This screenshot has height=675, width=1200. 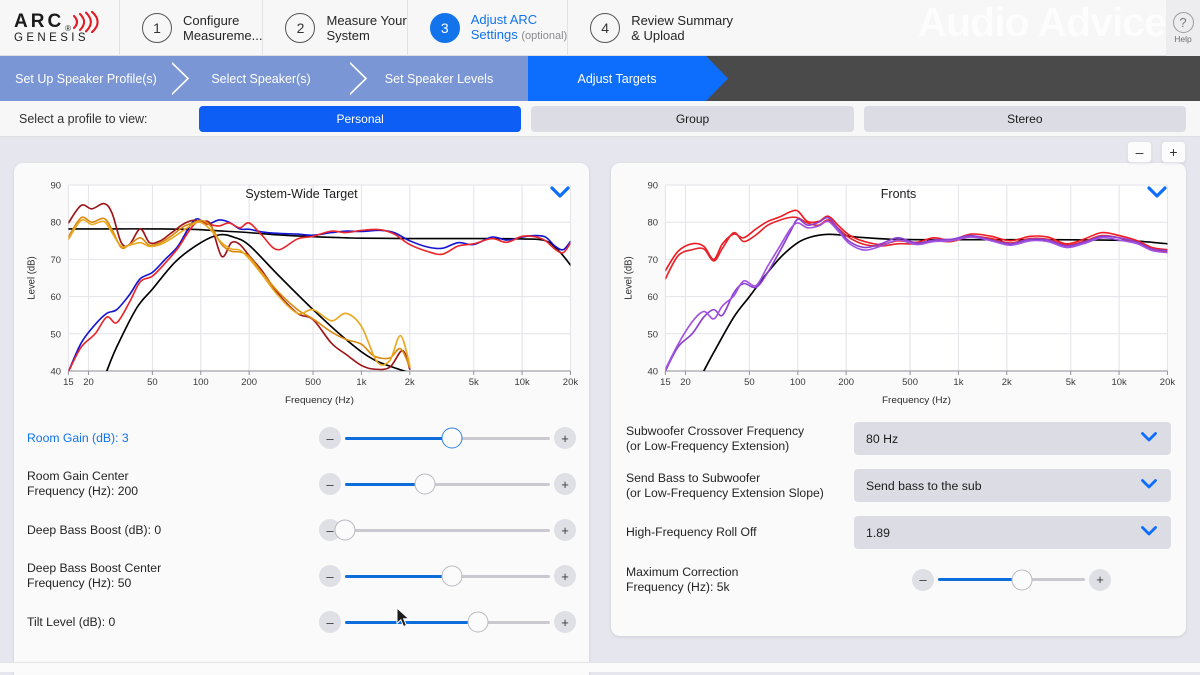 I want to click on control-high-frequency-roll-off-label: High-Frequency Roll Off, so click(x=691, y=532).